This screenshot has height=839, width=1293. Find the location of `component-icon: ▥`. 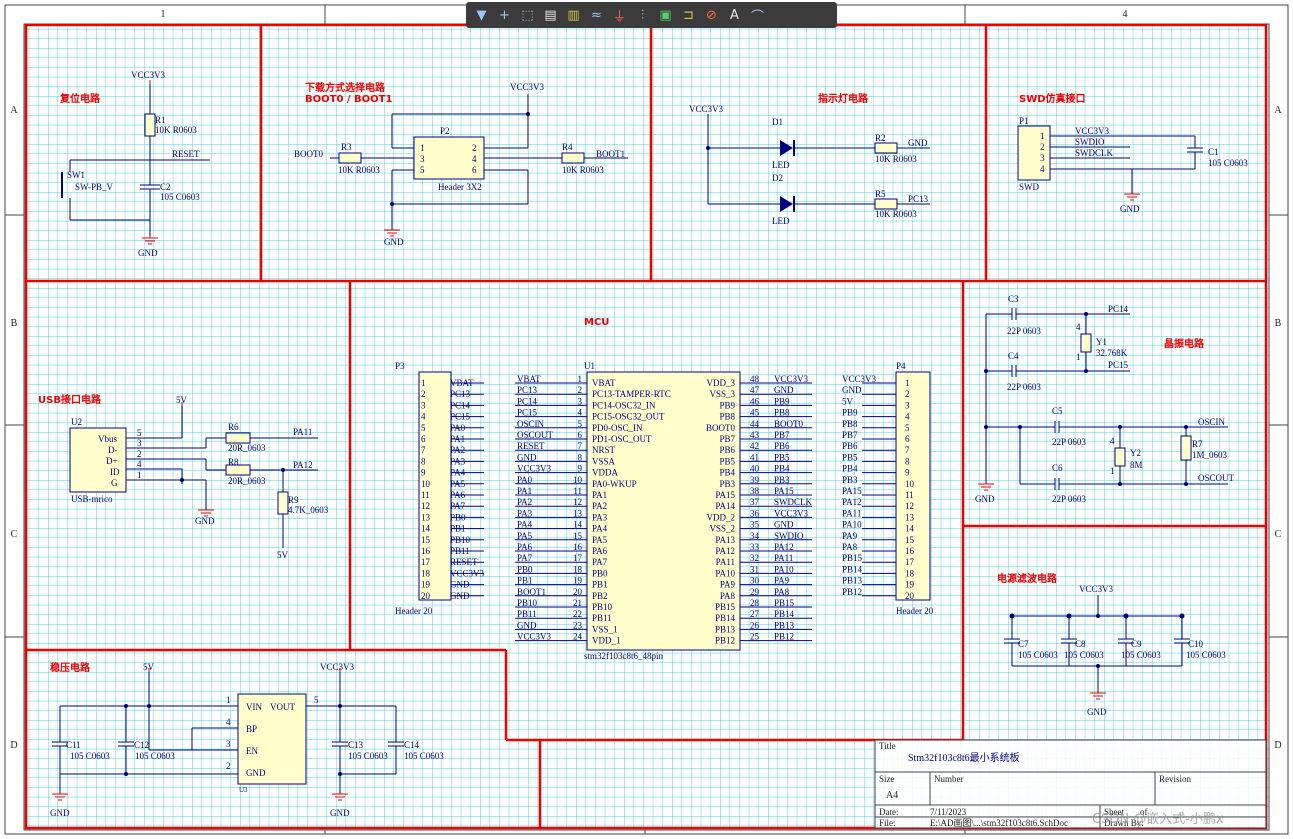

component-icon: ▥ is located at coordinates (573, 15).